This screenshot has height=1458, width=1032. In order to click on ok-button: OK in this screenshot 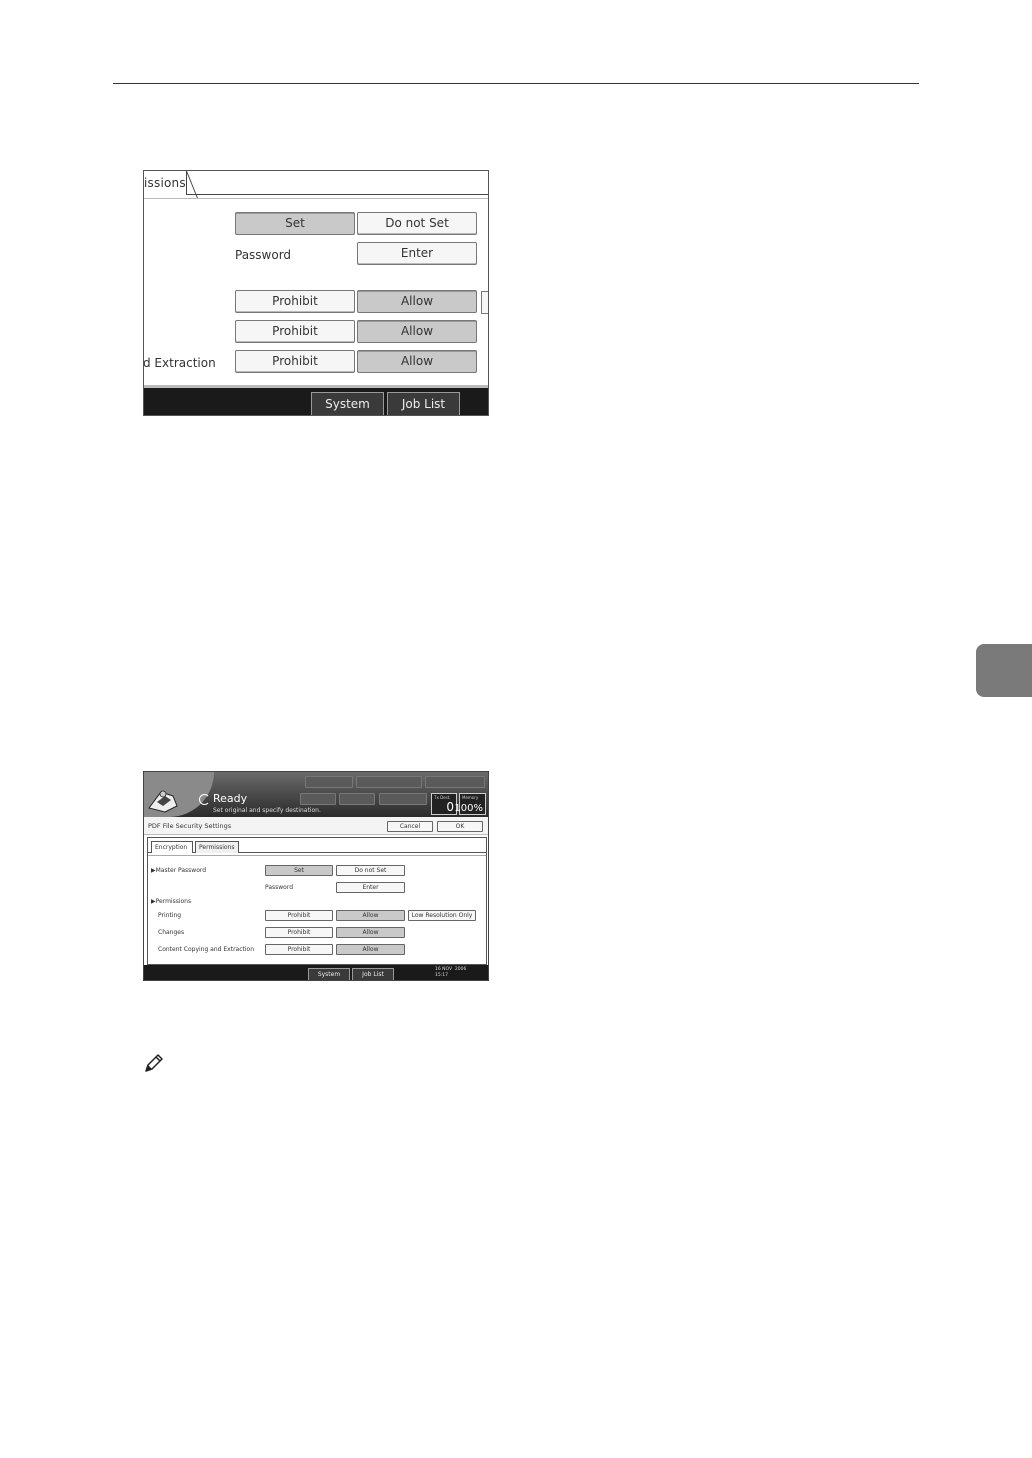, I will do `click(460, 826)`.